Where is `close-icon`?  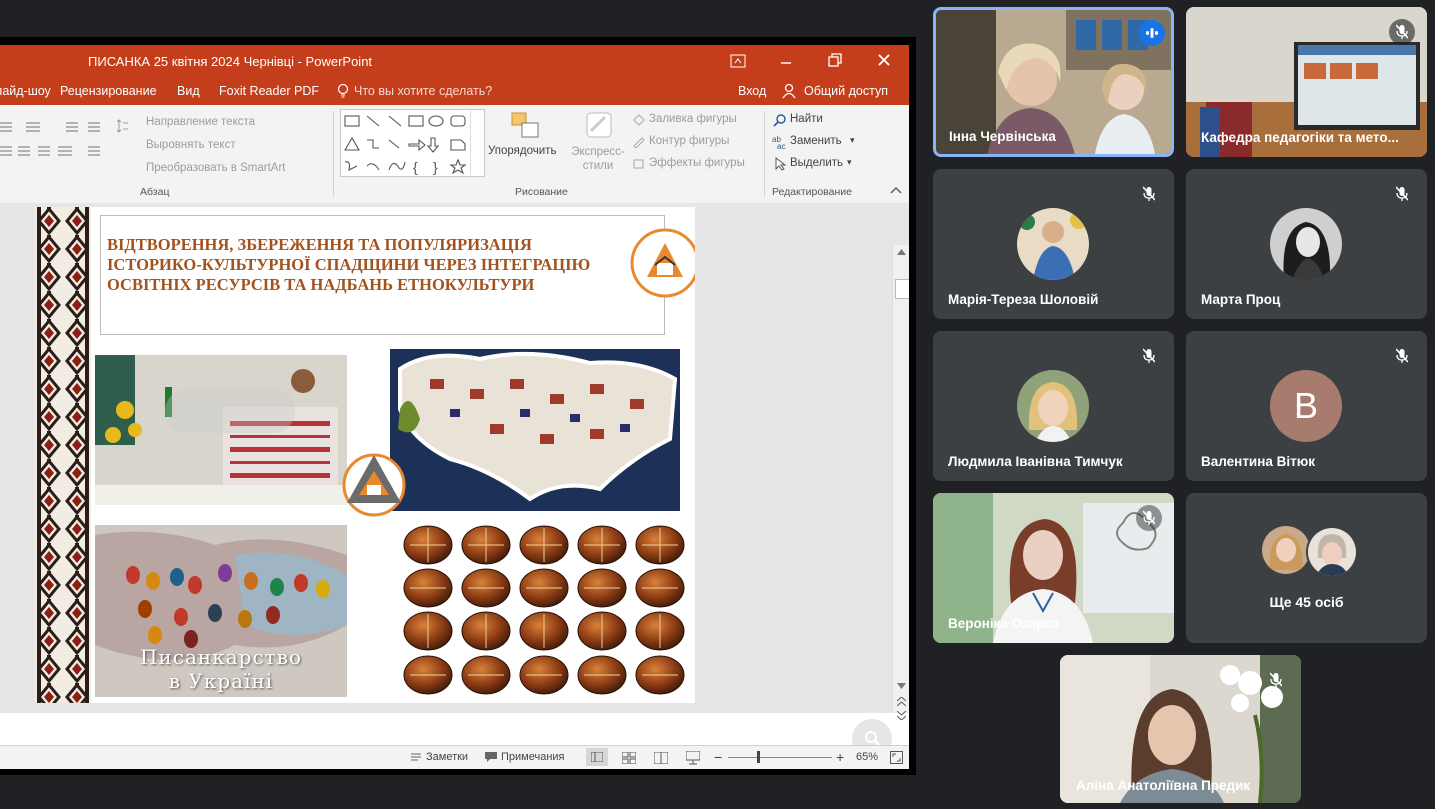
close-icon is located at coordinates (884, 60).